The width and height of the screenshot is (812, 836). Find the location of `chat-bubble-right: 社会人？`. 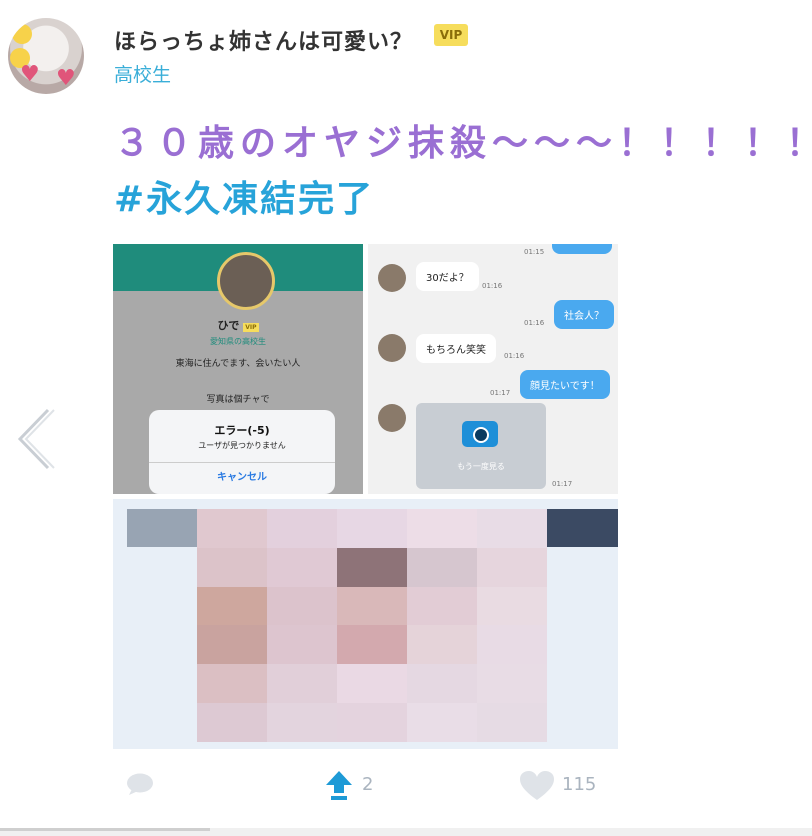

chat-bubble-right: 社会人？ is located at coordinates (584, 314).